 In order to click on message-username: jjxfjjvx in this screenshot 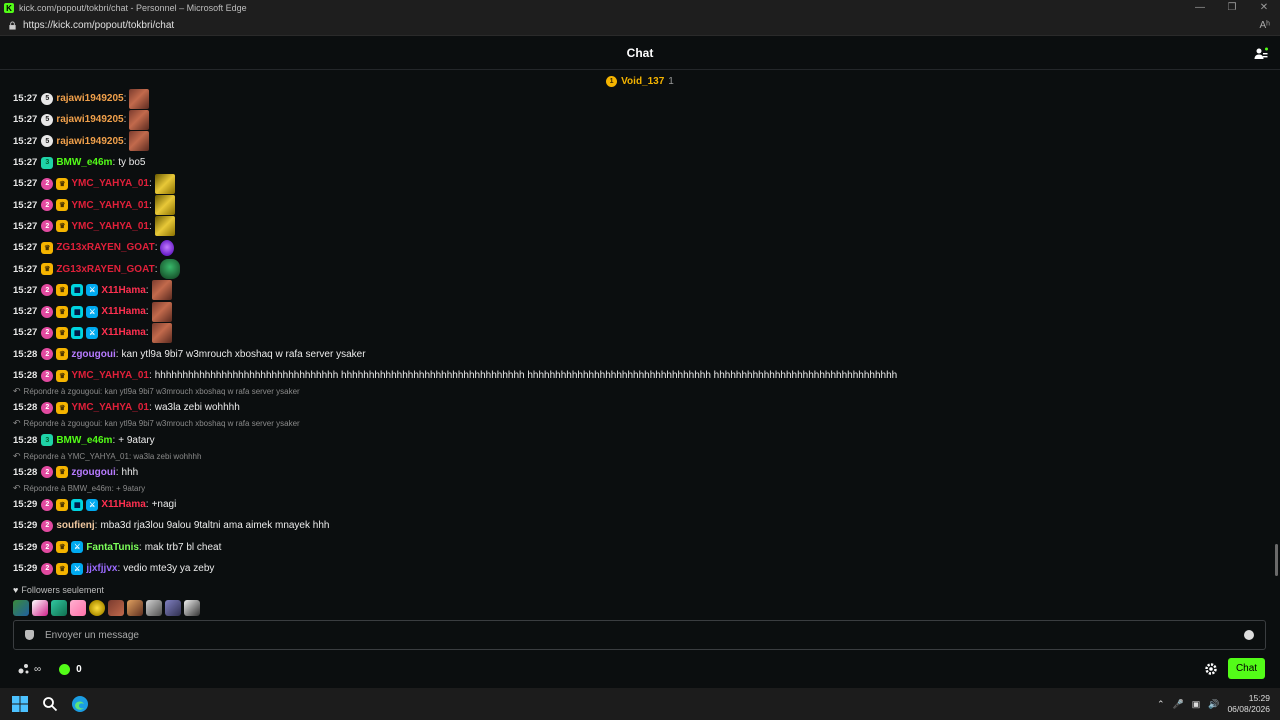, I will do `click(101, 568)`.